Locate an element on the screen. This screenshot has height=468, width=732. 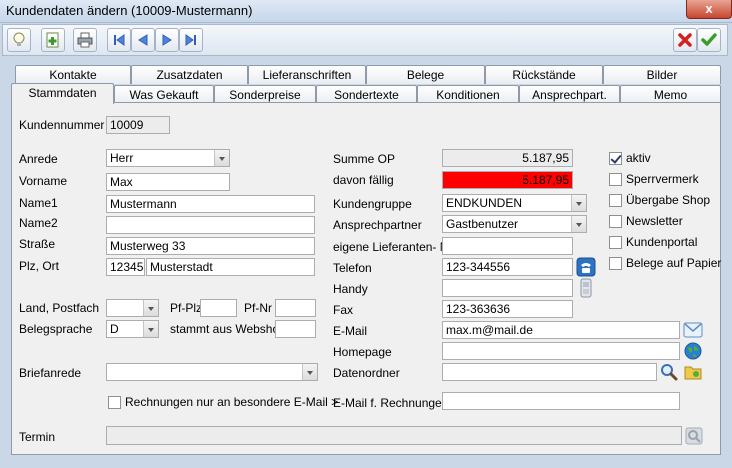
plz-field: 12345 is located at coordinates (125, 267).